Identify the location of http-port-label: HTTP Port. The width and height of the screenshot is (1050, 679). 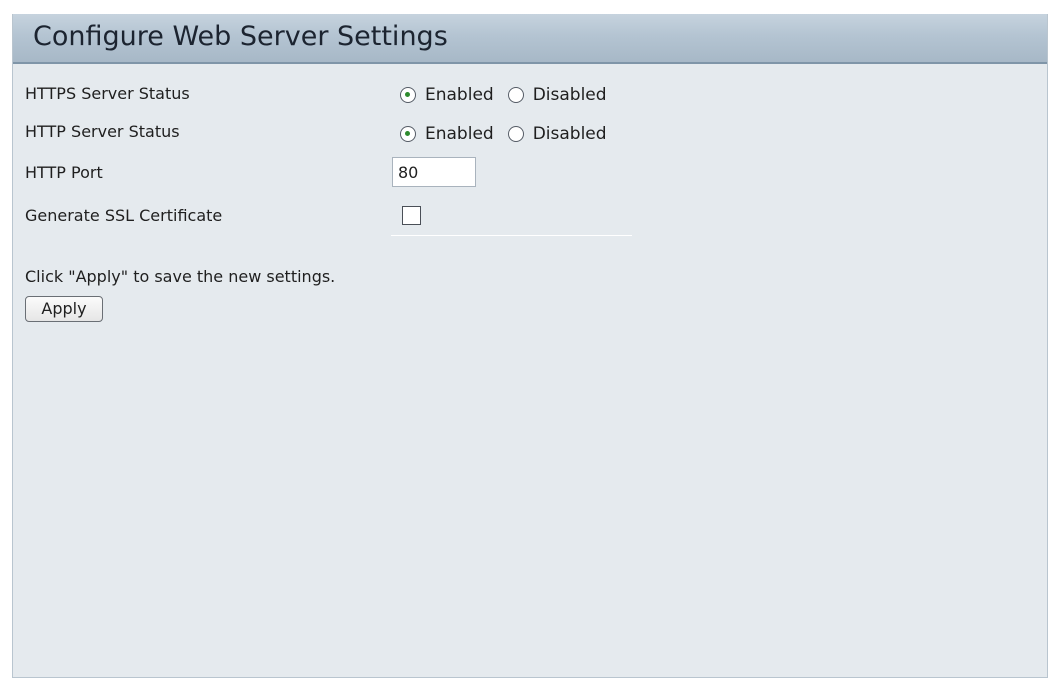
(64, 172).